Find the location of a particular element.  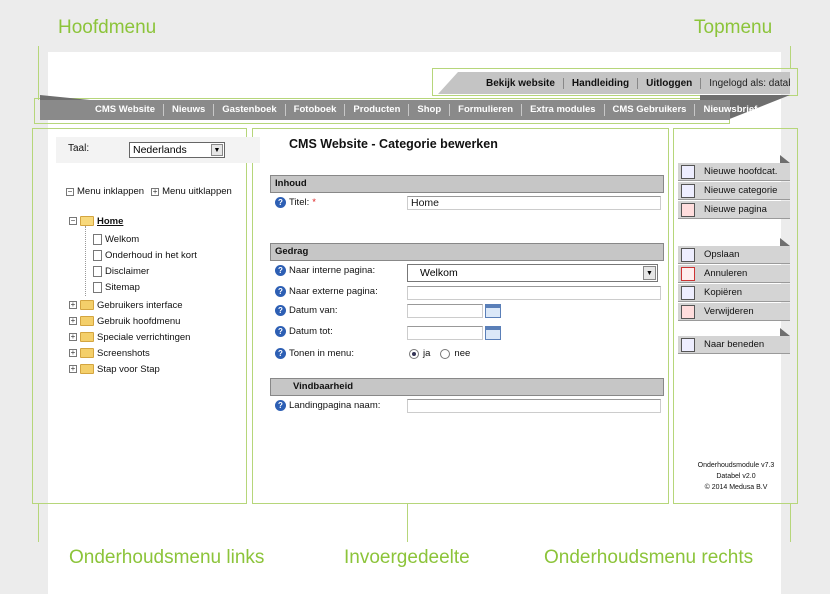

tree-item-gebruikers-interface: + Gebruikers interface is located at coordinates (126, 305).